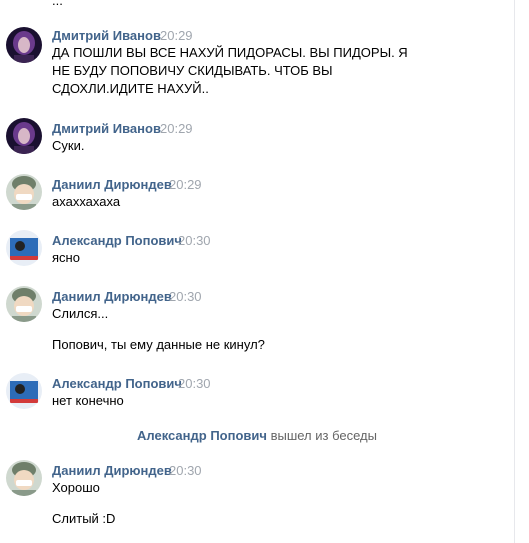 The image size is (529, 543). I want to click on chat-right-border, so click(514, 271).